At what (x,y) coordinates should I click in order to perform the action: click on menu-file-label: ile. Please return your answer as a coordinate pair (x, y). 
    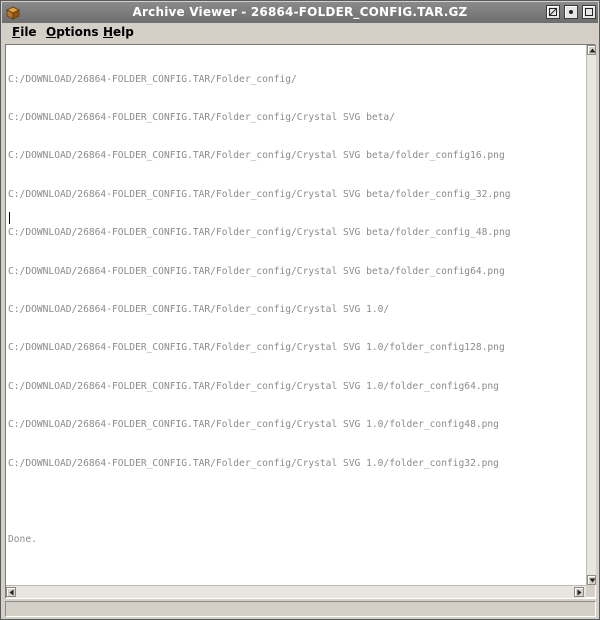
    Looking at the image, I should click on (28, 32).